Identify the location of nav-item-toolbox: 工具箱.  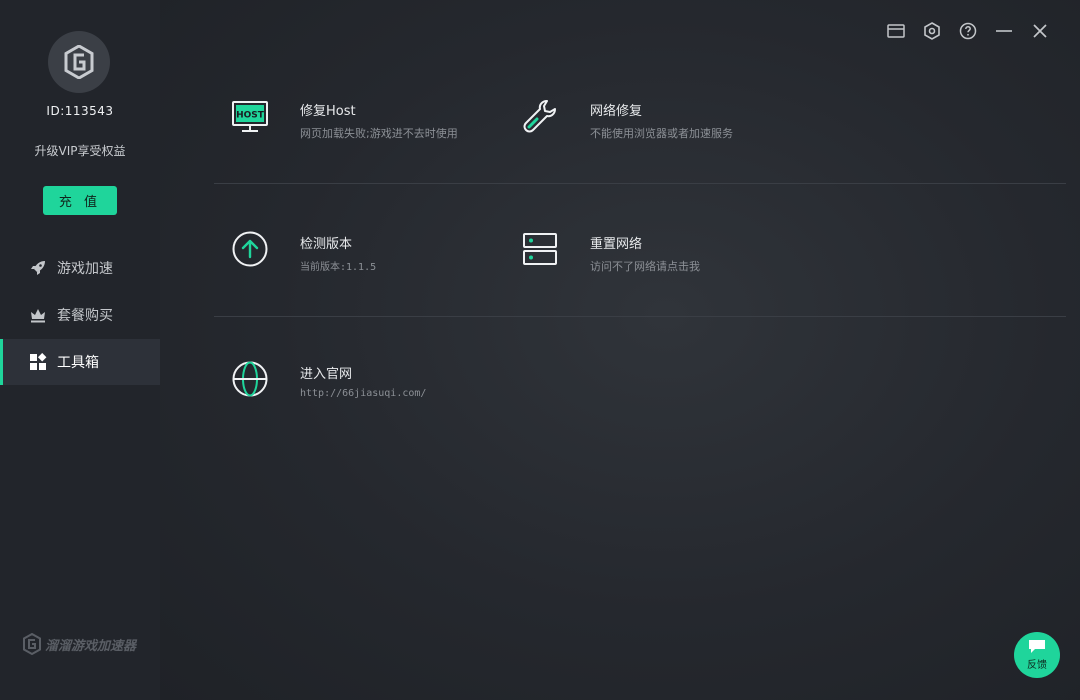
(80, 362).